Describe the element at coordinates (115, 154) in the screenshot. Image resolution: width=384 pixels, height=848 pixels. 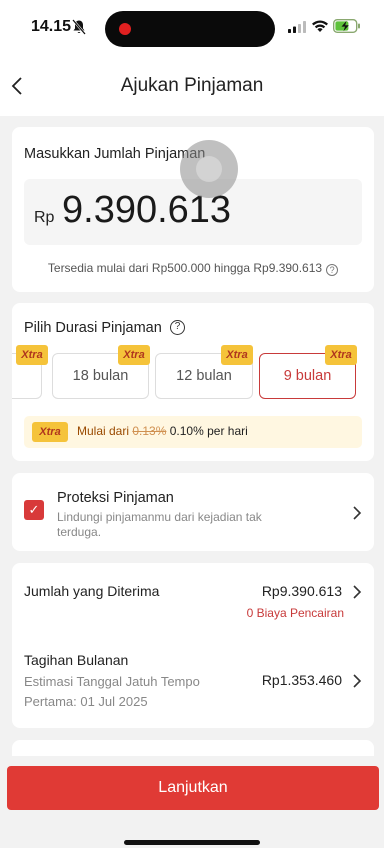
I see `amount-label: Masukkan Jumlah Pinjaman` at that location.